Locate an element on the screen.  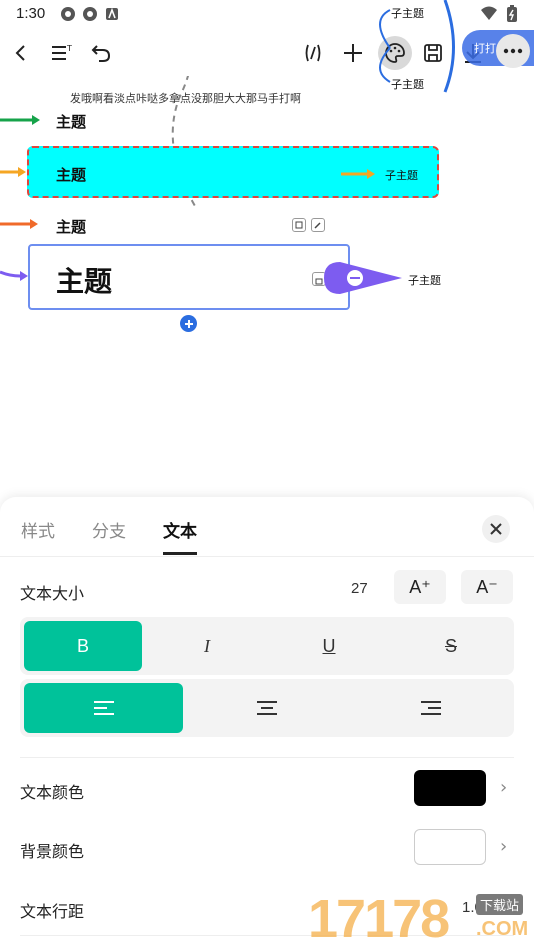
topic-node-2: 主题 is located at coordinates (71, 175).